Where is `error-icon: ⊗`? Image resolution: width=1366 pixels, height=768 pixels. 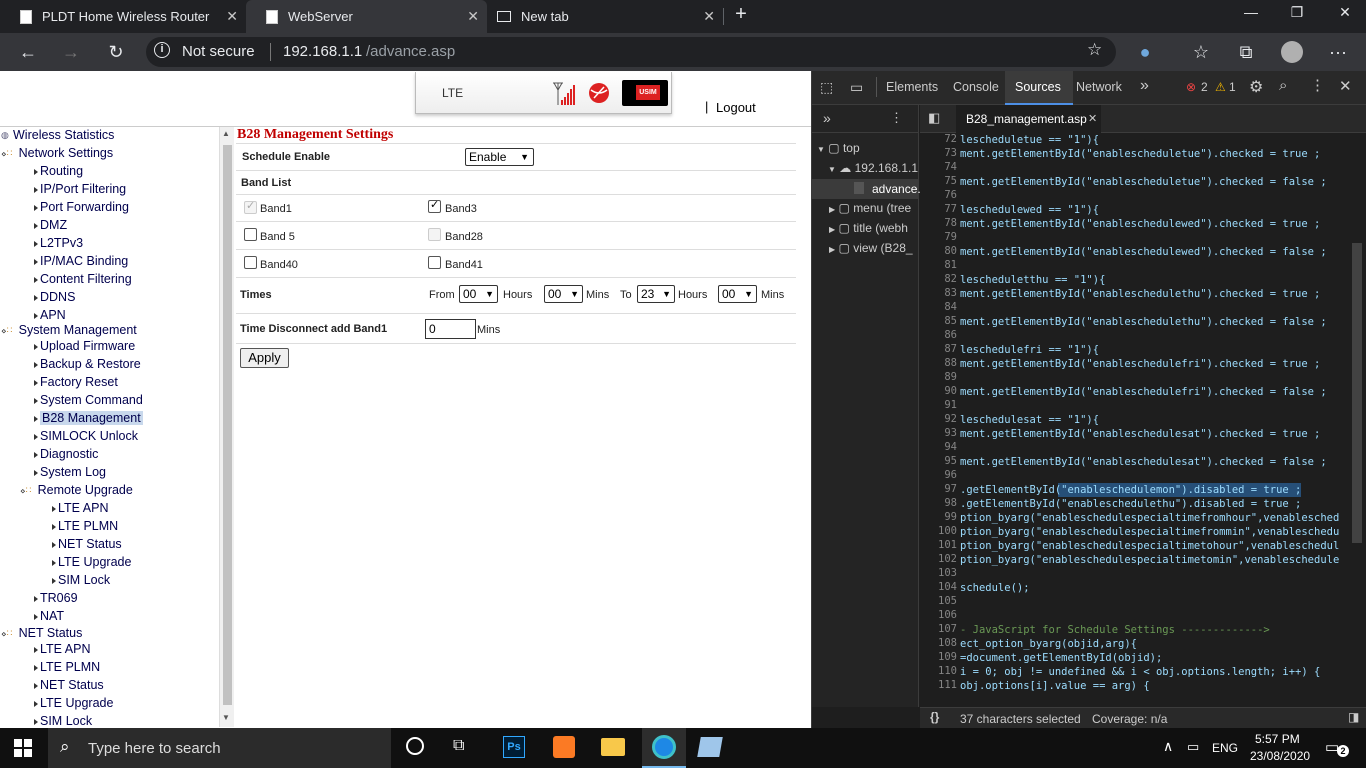
error-icon: ⊗ is located at coordinates (1191, 87).